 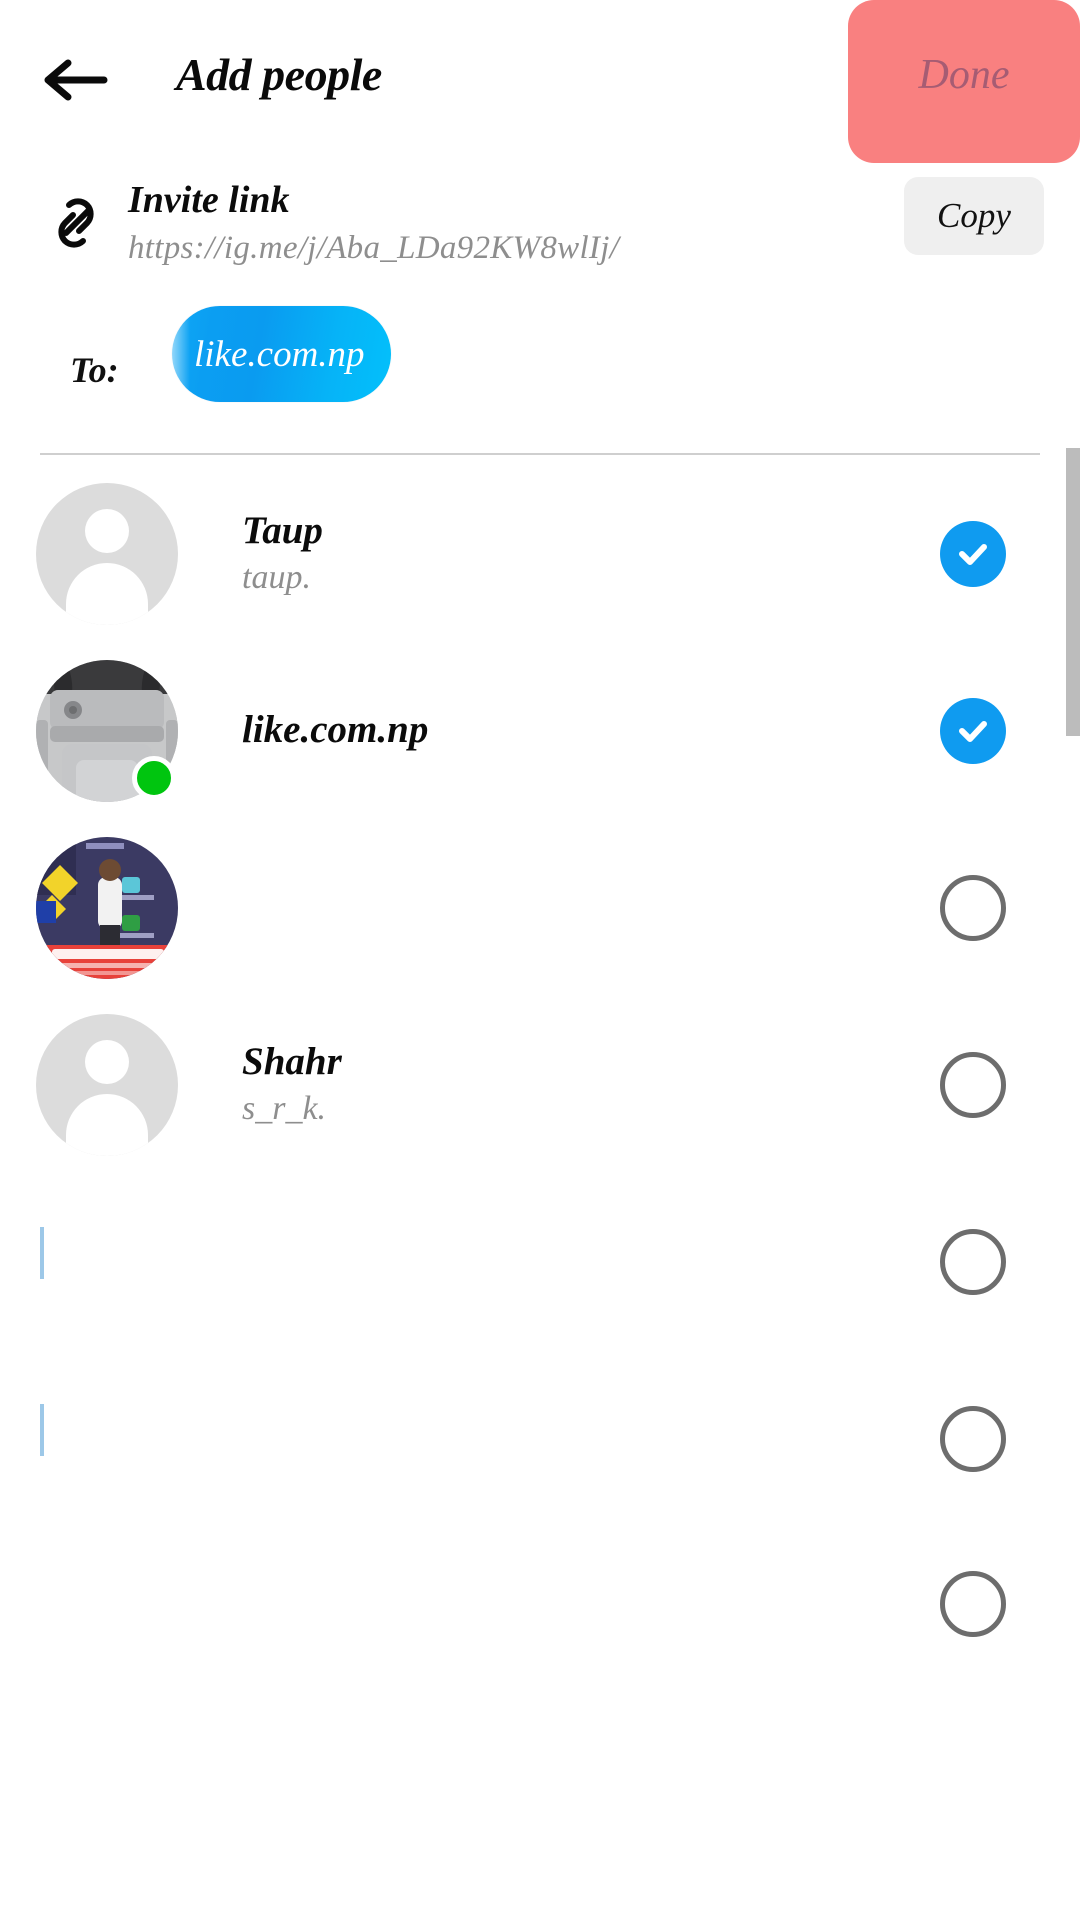 What do you see at coordinates (540, 87) in the screenshot?
I see `header-bar: Add people Done` at bounding box center [540, 87].